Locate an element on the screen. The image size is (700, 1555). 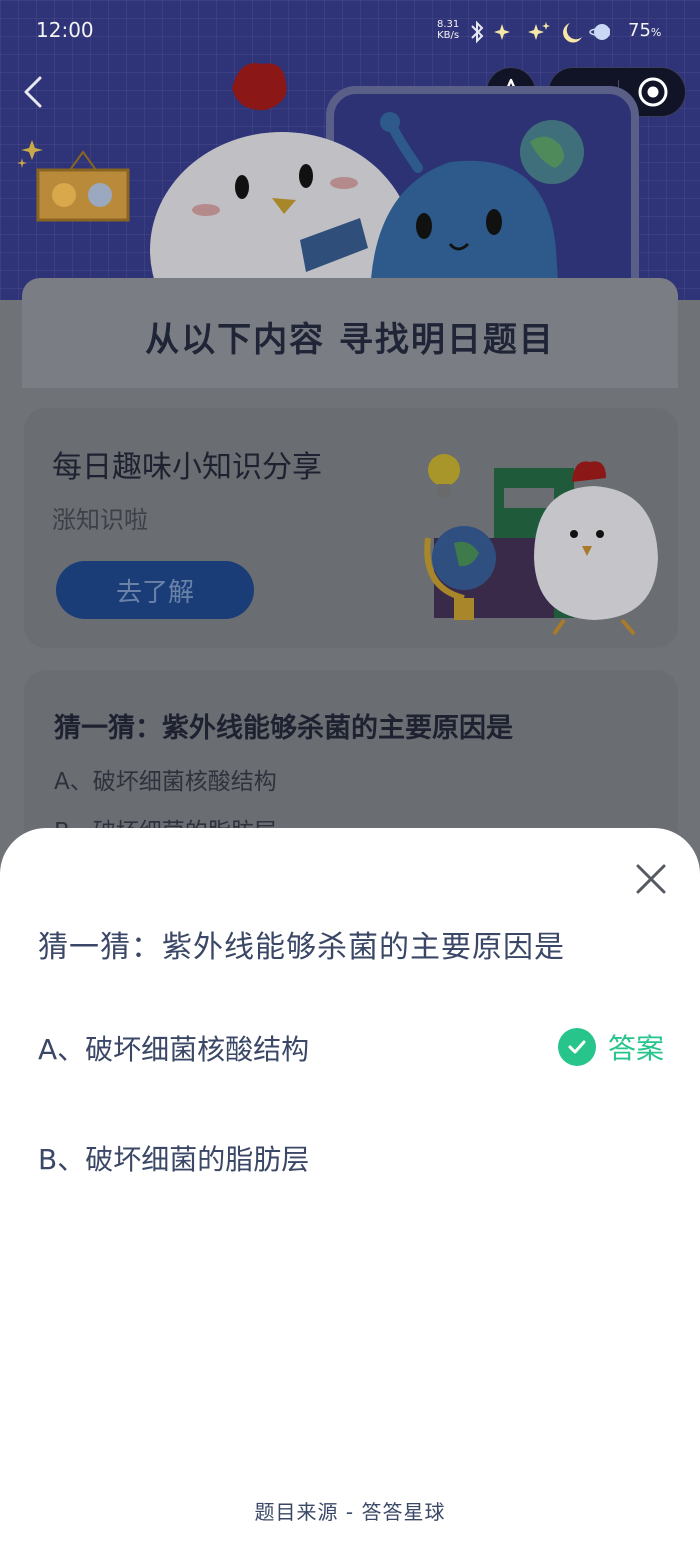
sparkles-icon is located at coordinates (539, 31).